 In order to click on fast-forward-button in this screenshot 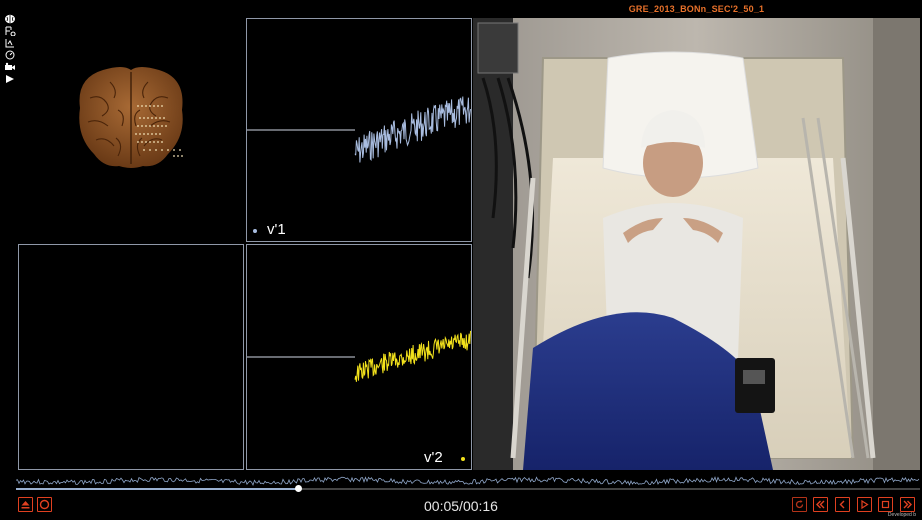, I will do `click(907, 504)`.